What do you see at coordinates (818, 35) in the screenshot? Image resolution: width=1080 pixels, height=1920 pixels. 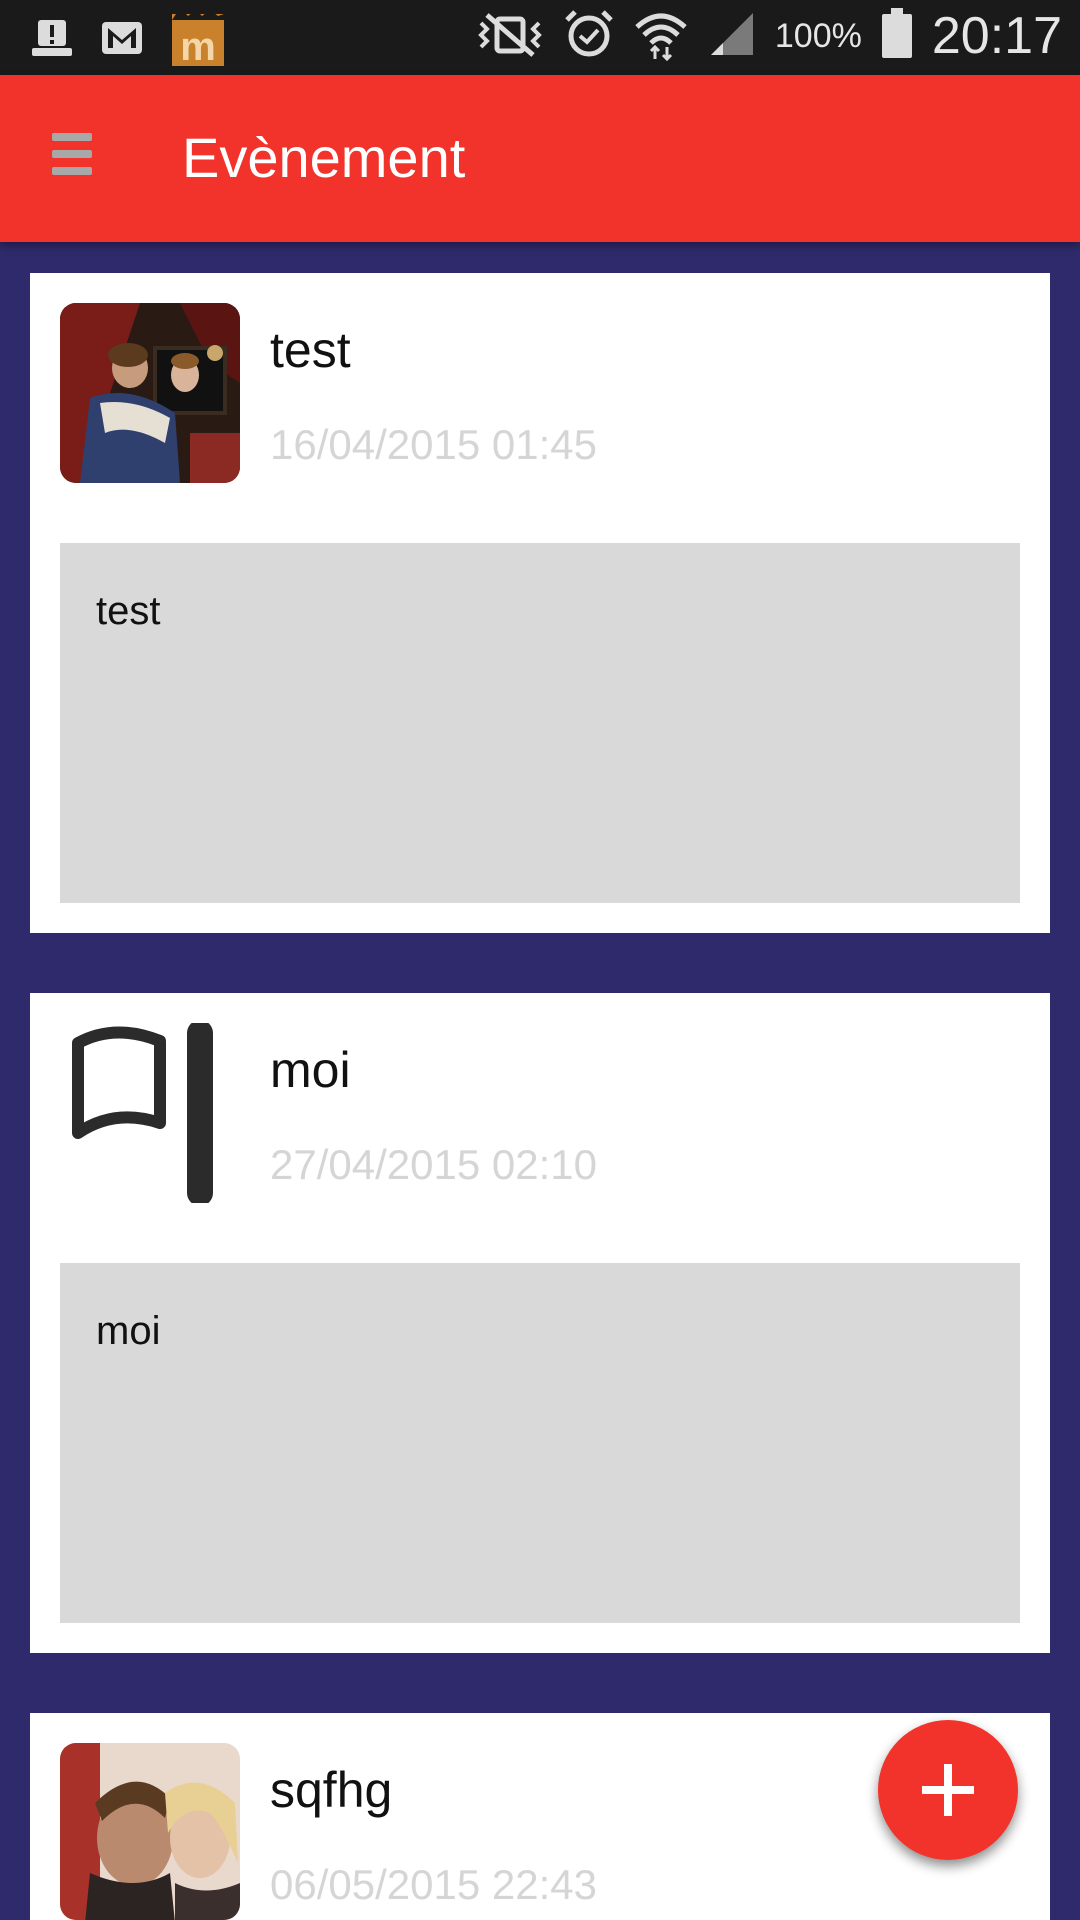 I see `battery-percent: 100%` at bounding box center [818, 35].